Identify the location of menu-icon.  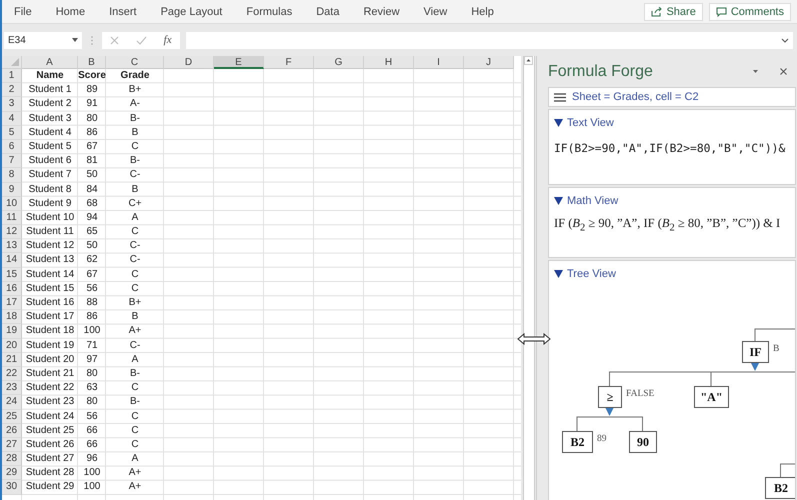
(560, 97).